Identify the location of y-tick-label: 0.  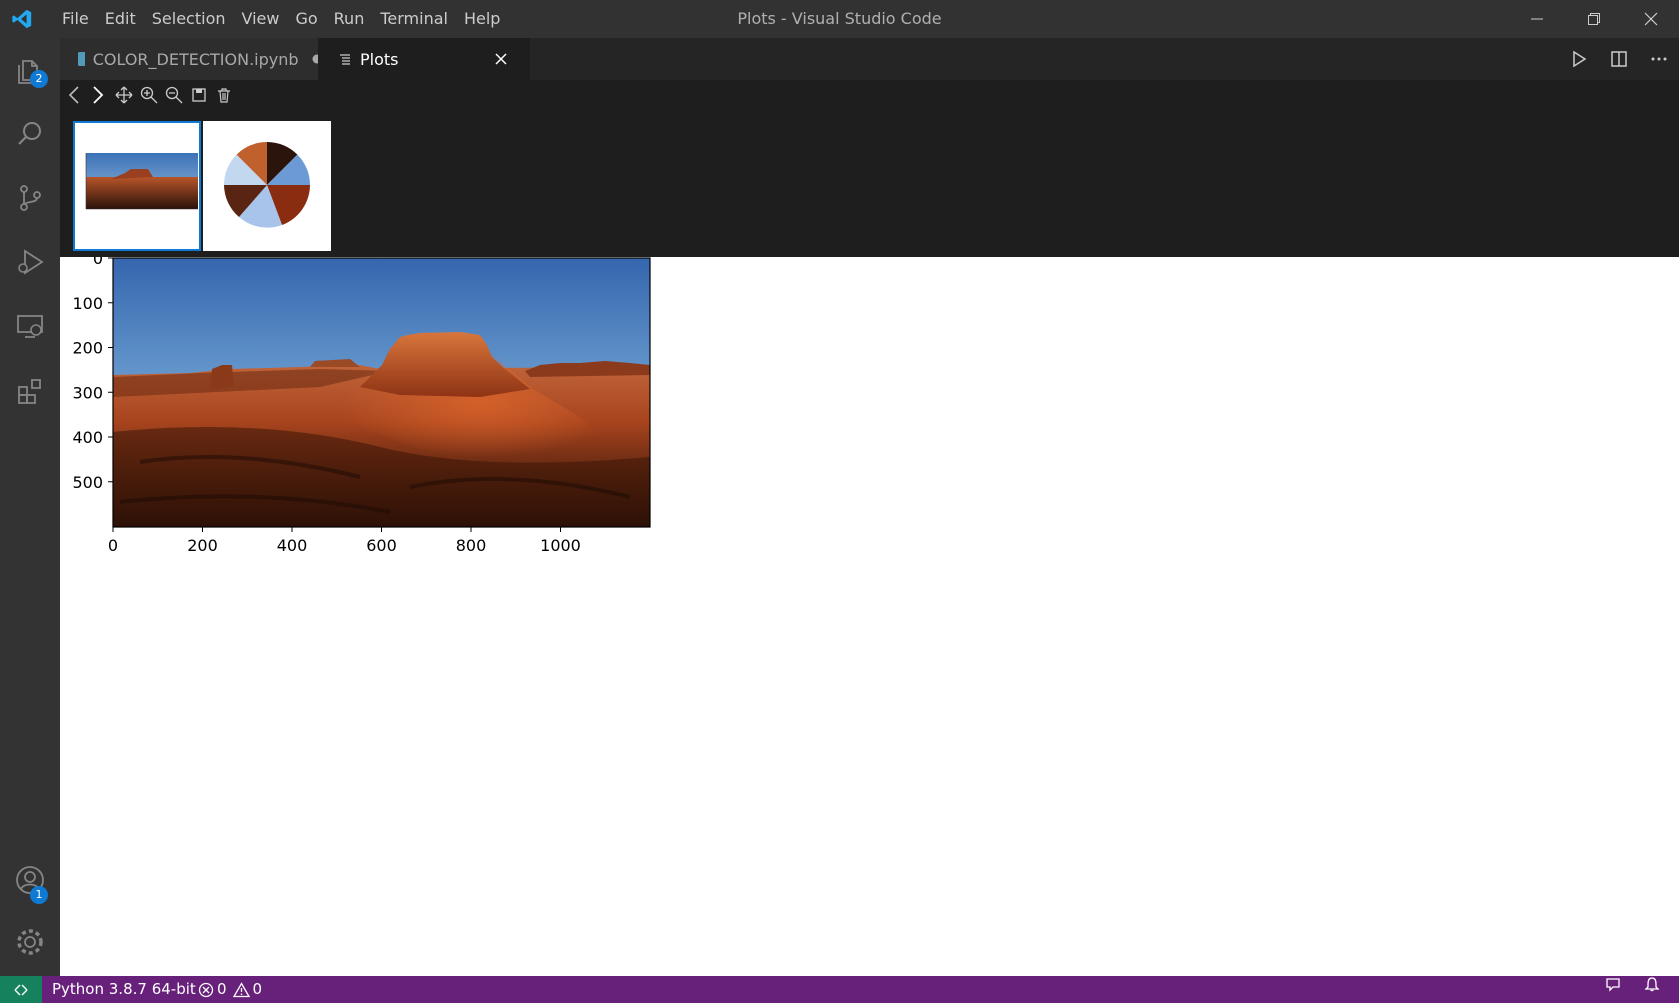
(98, 262).